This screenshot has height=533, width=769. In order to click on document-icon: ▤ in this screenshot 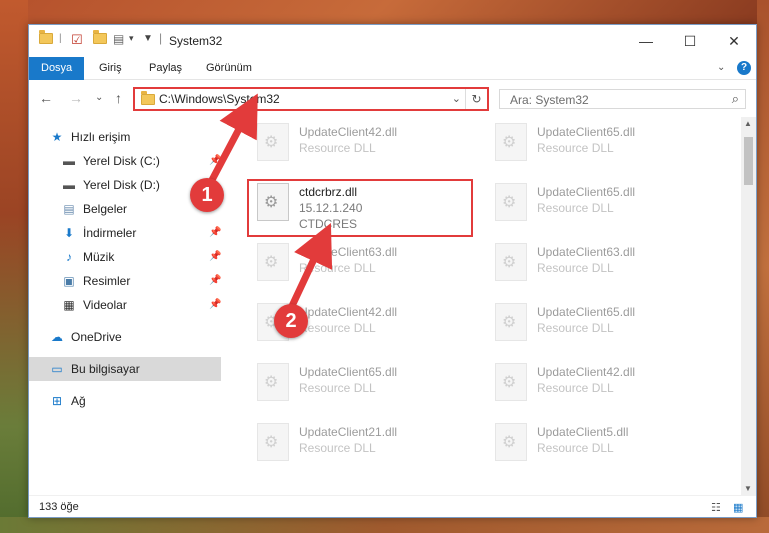, I will do `click(69, 209)`.